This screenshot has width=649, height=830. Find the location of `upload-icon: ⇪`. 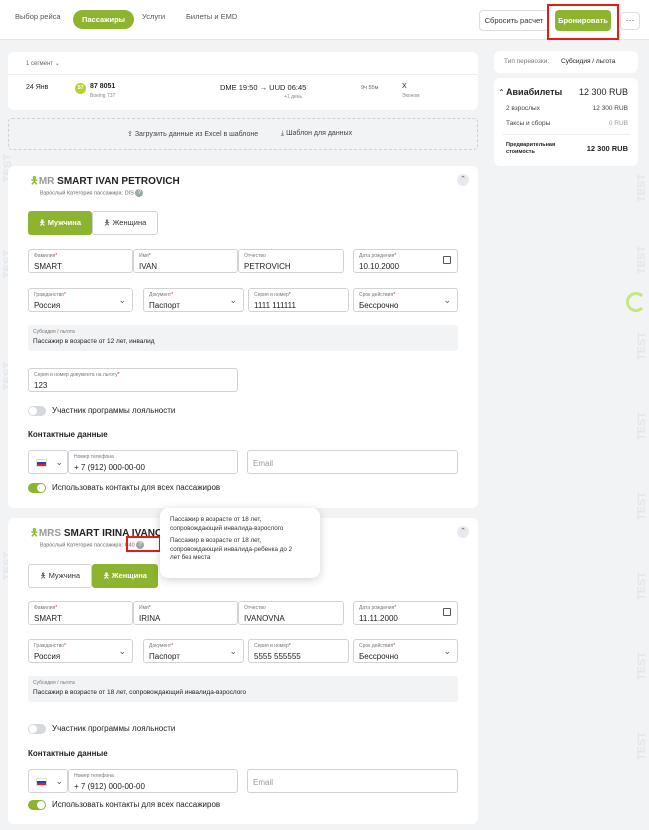

upload-icon: ⇪ is located at coordinates (130, 134).